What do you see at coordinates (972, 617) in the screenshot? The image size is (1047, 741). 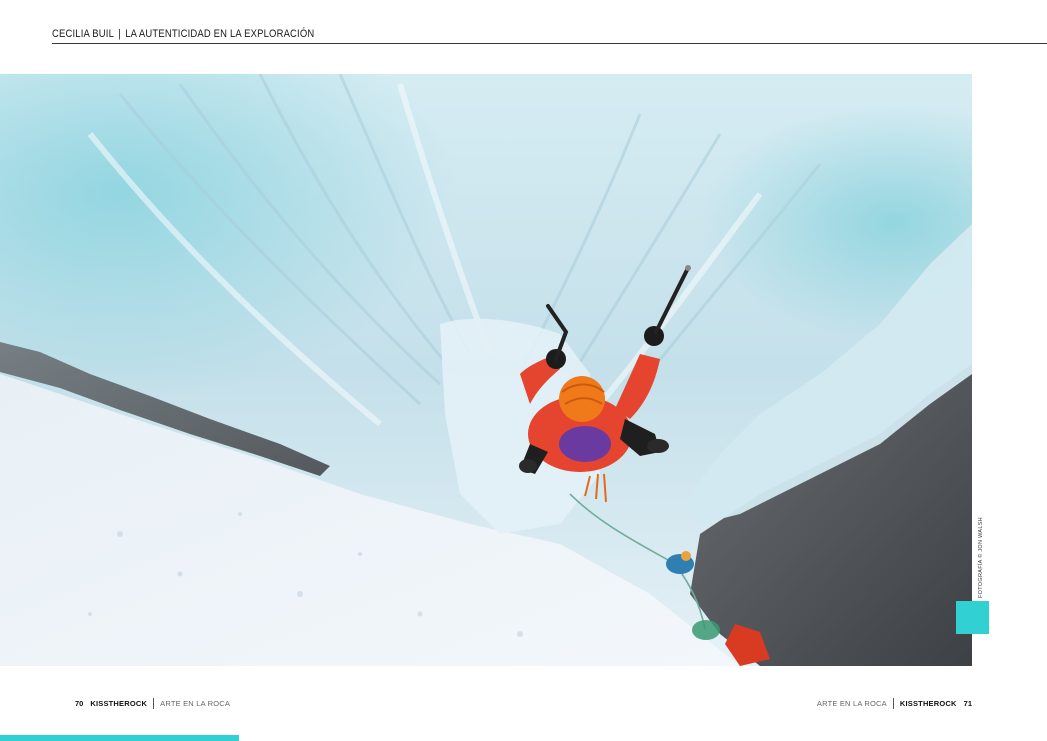 I see `accent-square` at bounding box center [972, 617].